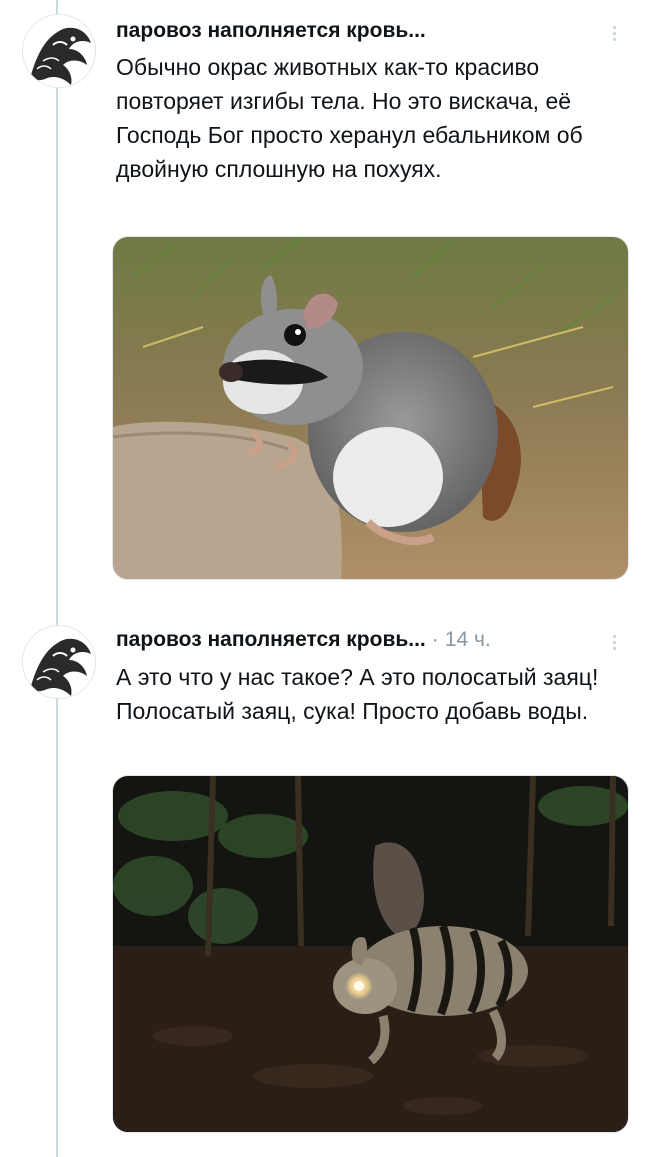  I want to click on timestamp: 14 ч., so click(468, 640).